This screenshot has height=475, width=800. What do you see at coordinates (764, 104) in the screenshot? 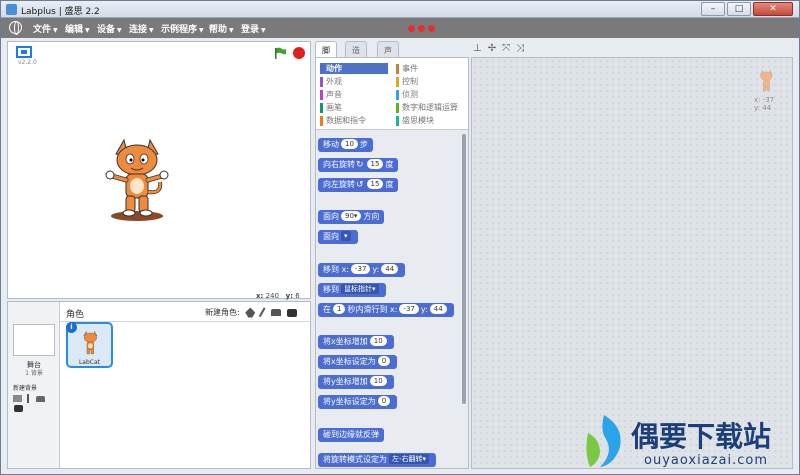
I see `current-sprite-coords: x: -37 y: 44` at bounding box center [764, 104].